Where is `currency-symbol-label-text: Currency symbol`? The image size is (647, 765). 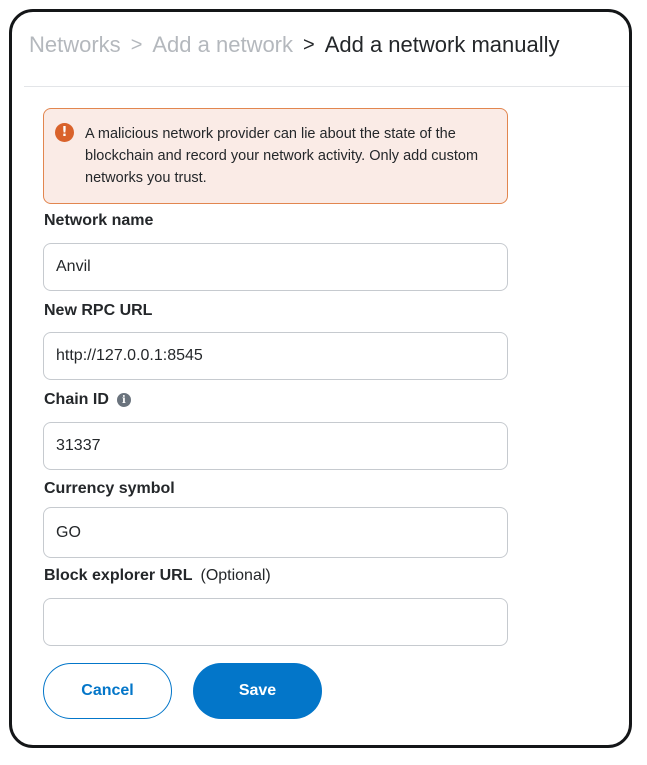
currency-symbol-label-text: Currency symbol is located at coordinates (109, 488).